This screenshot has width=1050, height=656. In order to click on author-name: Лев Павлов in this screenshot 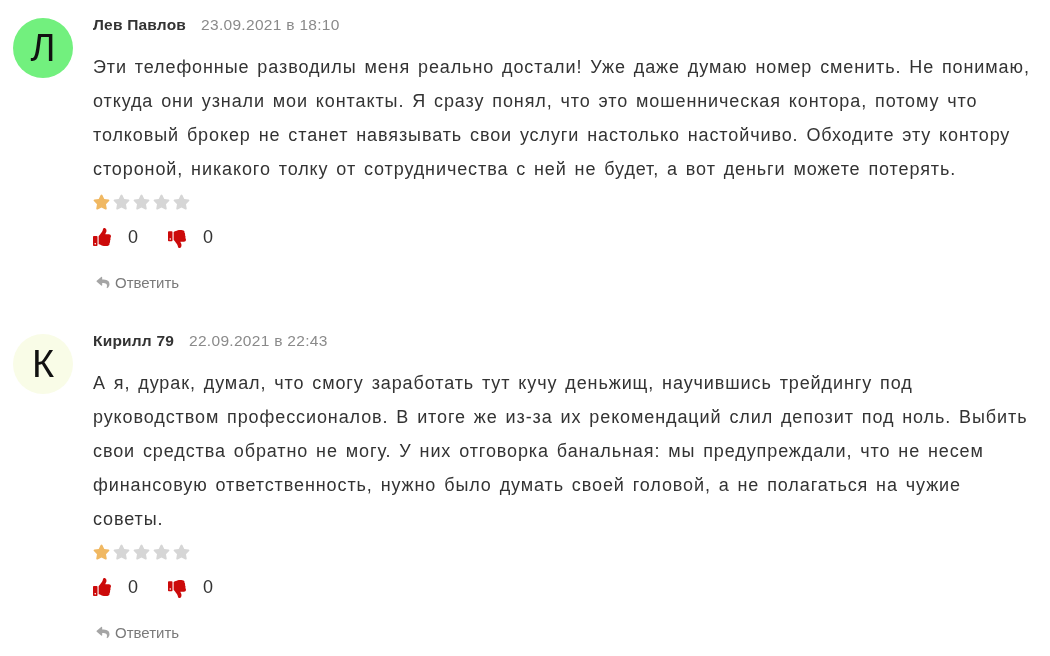, I will do `click(140, 25)`.